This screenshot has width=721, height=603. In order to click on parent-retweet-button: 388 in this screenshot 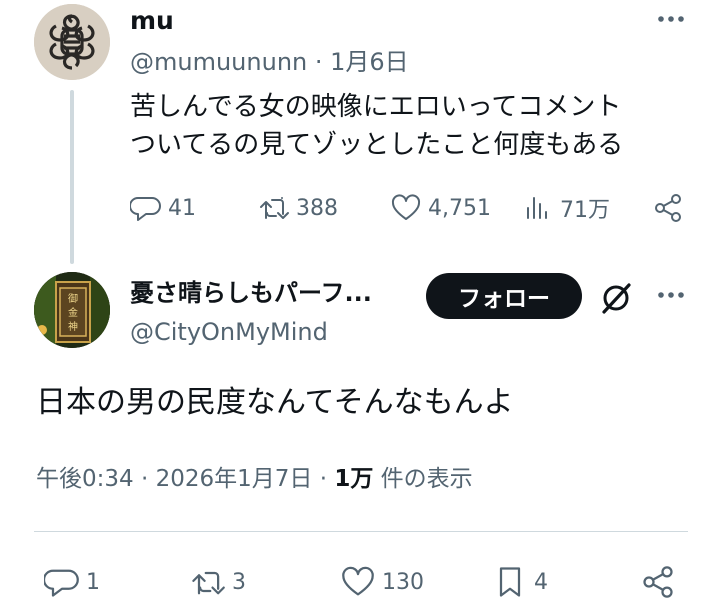, I will do `click(298, 208)`.